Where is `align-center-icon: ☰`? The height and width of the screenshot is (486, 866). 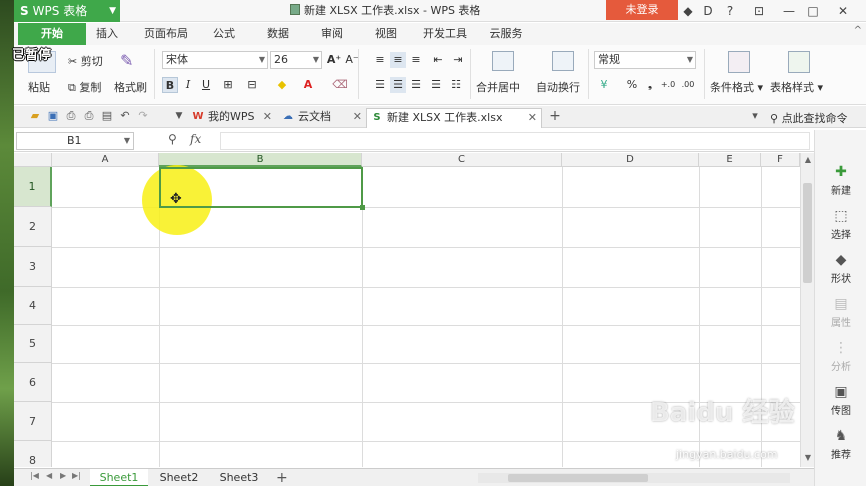
align-center-icon: ☰ is located at coordinates (398, 85).